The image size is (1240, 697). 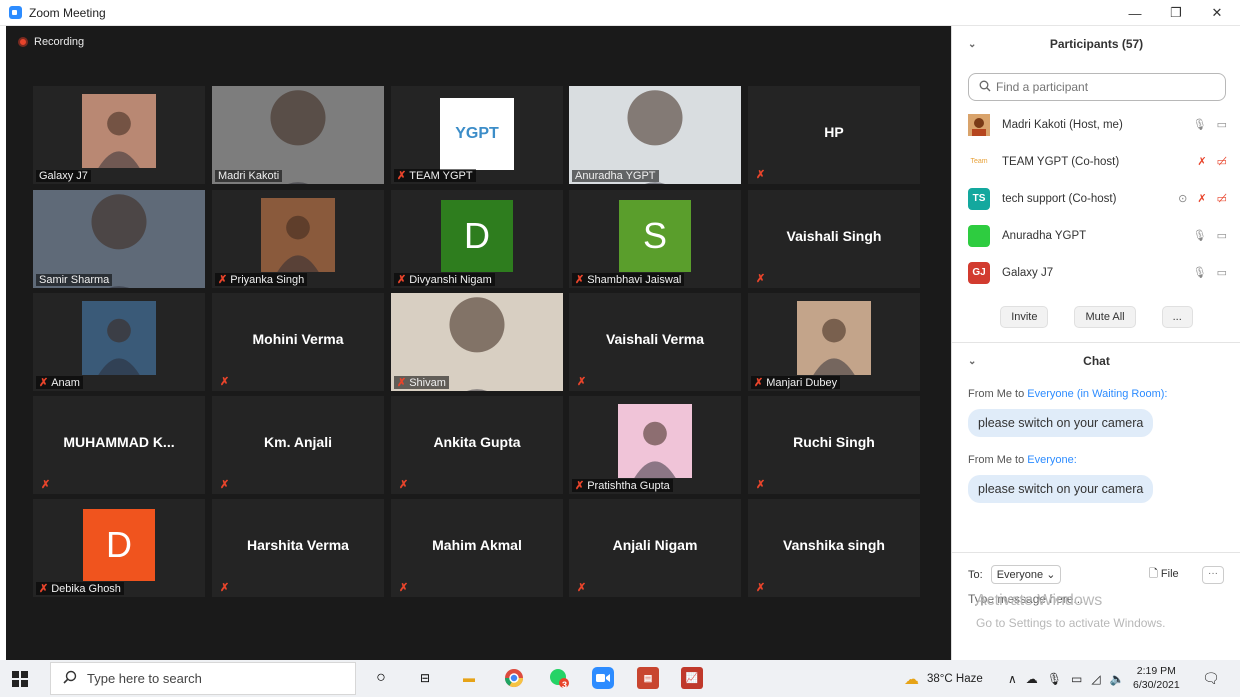 What do you see at coordinates (1211, 678) in the screenshot?
I see `notification-icon: 🗨` at bounding box center [1211, 678].